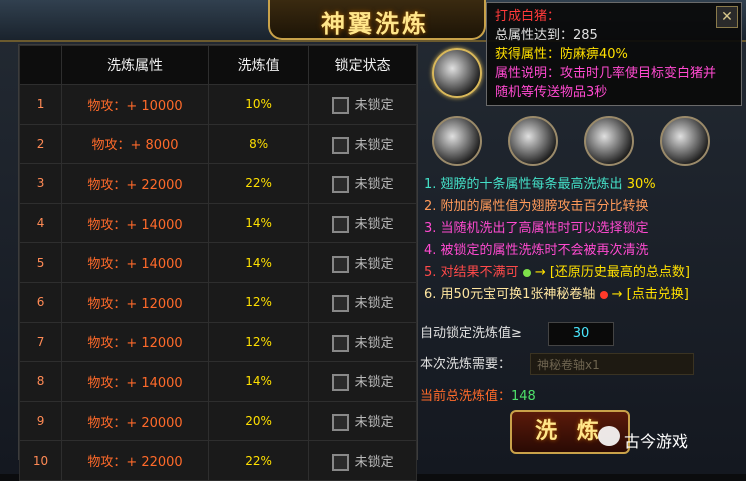 The height and width of the screenshot is (481, 746). I want to click on need-label: 本次洗炼需要：, so click(466, 364).